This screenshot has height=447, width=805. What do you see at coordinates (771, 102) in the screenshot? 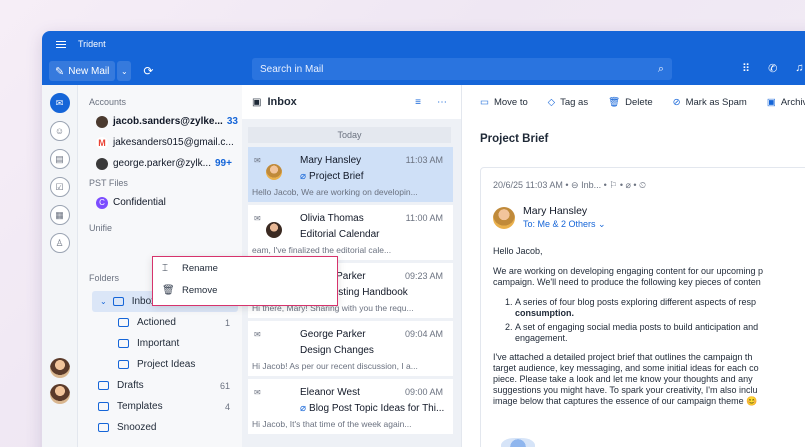
I see `archive-icon: ▣` at bounding box center [771, 102].